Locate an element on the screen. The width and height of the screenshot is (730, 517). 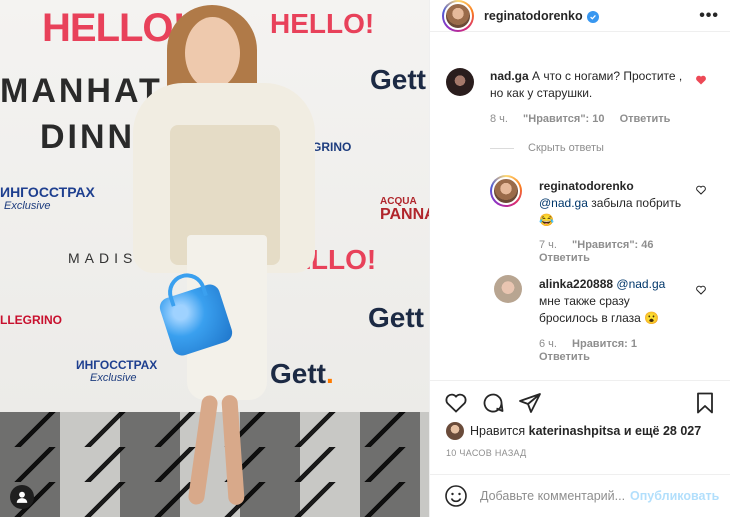
post-actions-bar is located at coordinates (580, 402).